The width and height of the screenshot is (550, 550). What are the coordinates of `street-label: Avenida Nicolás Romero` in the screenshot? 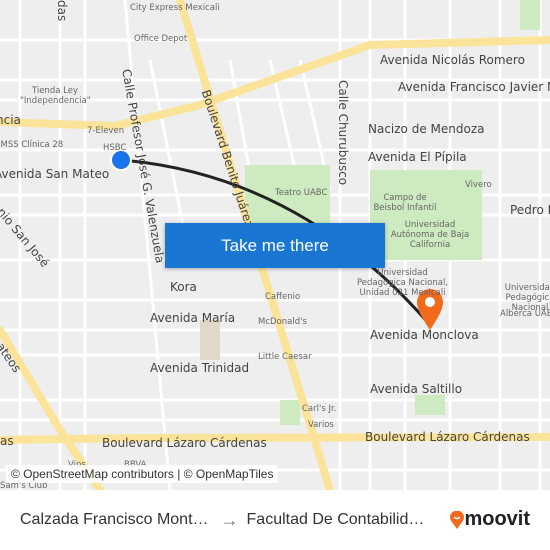 It's located at (452, 60).